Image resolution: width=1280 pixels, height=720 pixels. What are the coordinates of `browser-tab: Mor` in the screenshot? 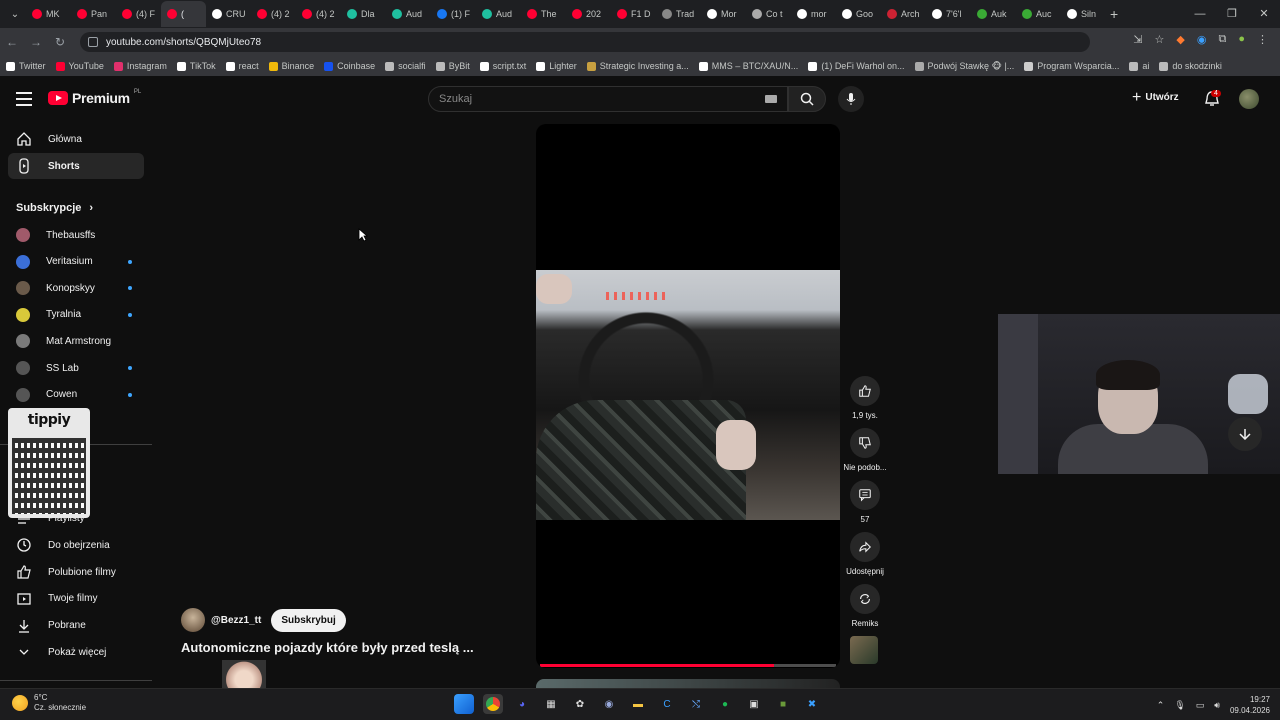 It's located at (723, 14).